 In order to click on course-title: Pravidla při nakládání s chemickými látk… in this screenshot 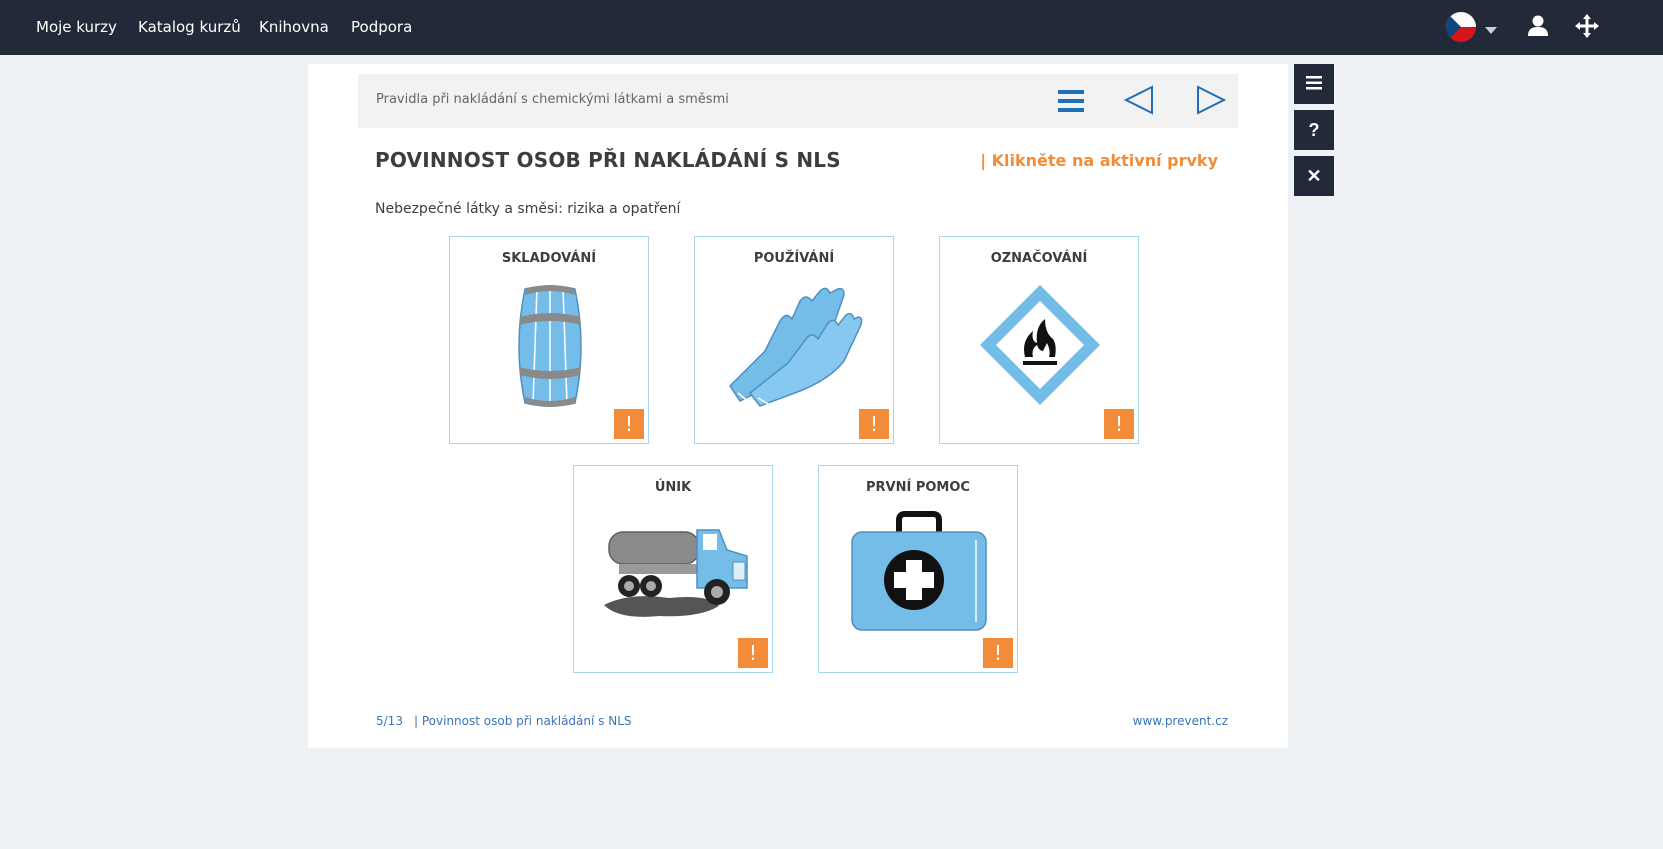, I will do `click(552, 99)`.